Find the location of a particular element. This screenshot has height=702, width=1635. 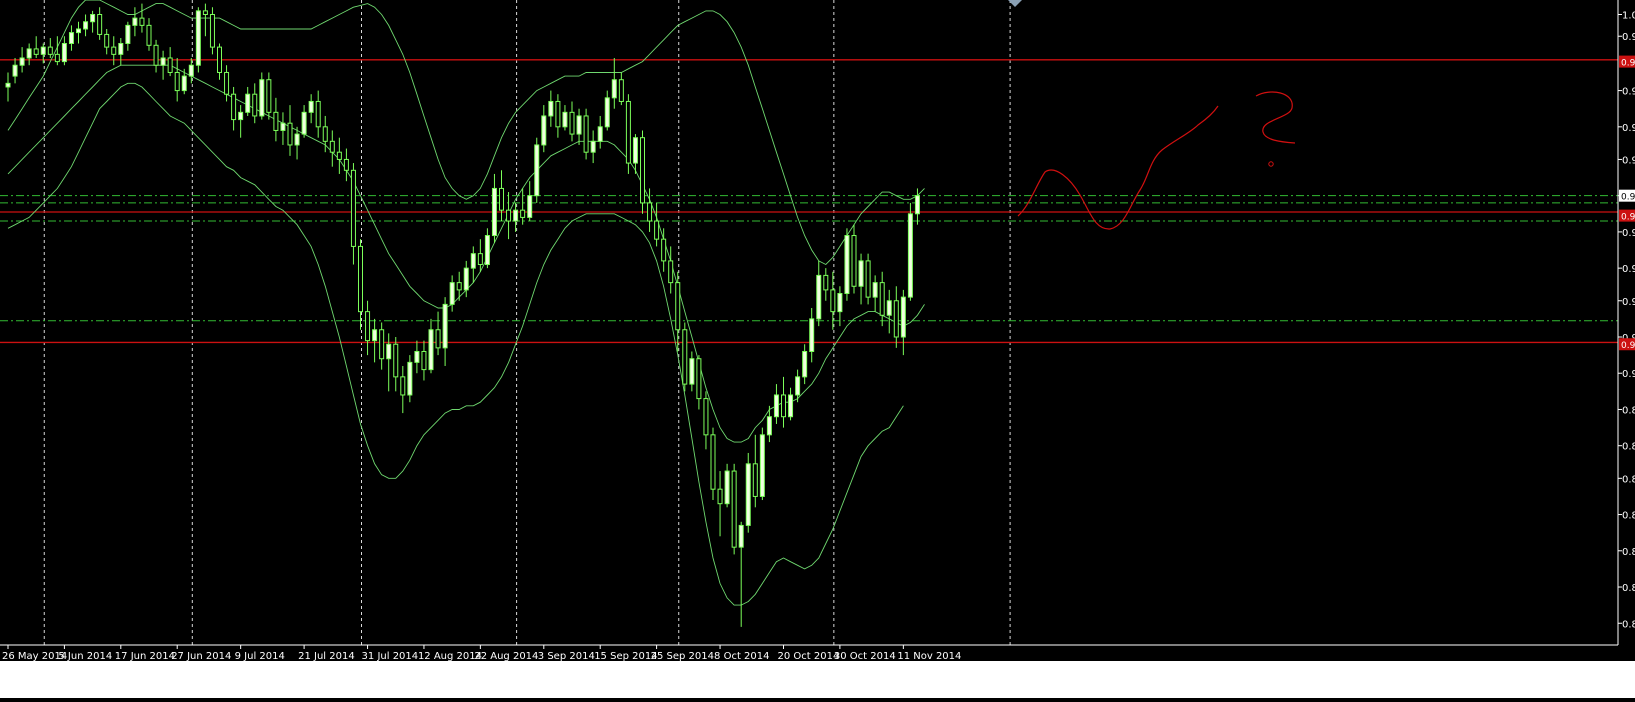

y-tick-label: 0.85 is located at coordinates (1628, 552).